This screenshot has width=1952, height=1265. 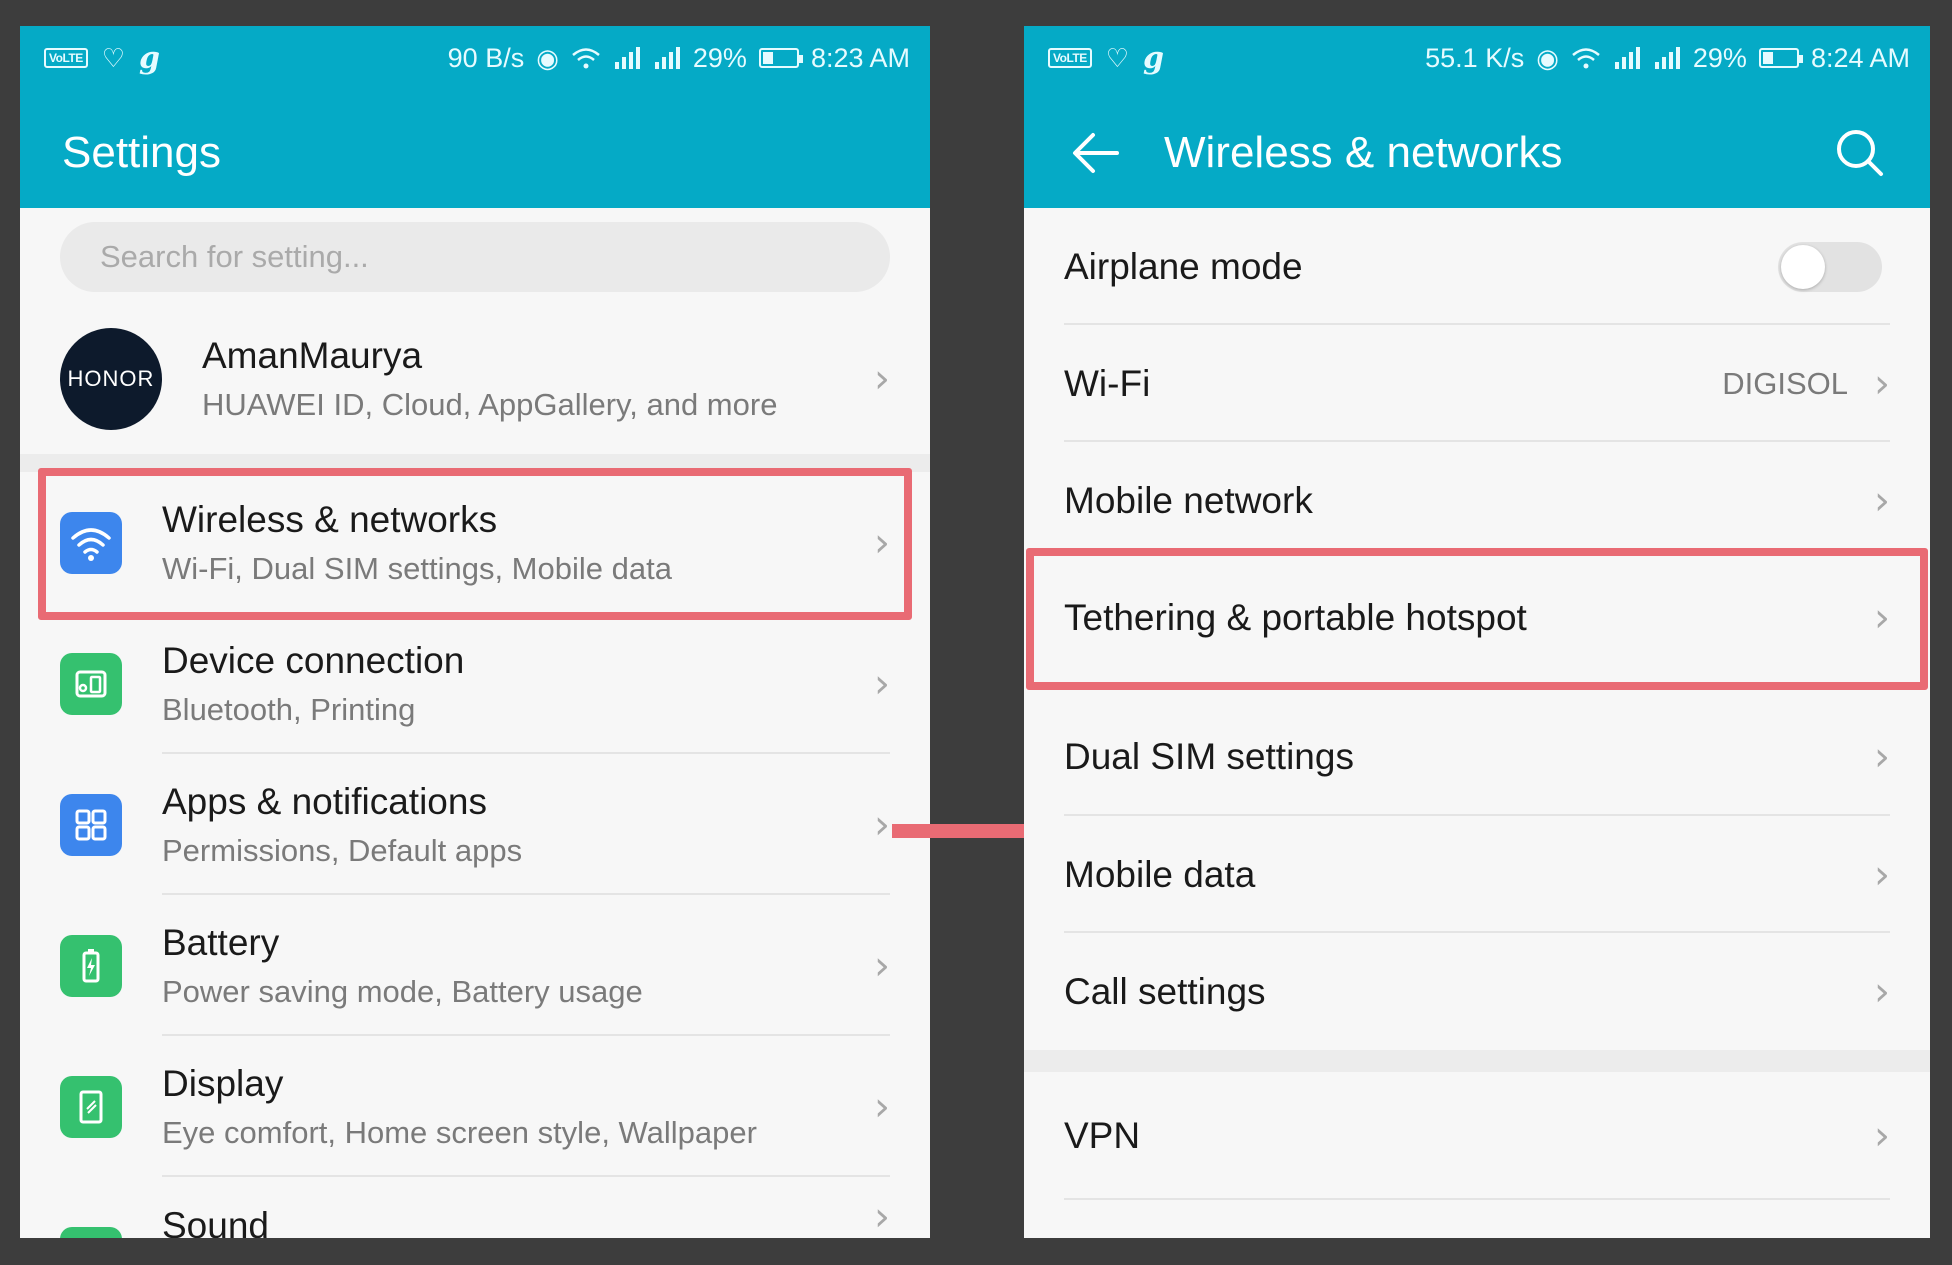 I want to click on account-name: AmanMaurya, so click(x=312, y=355).